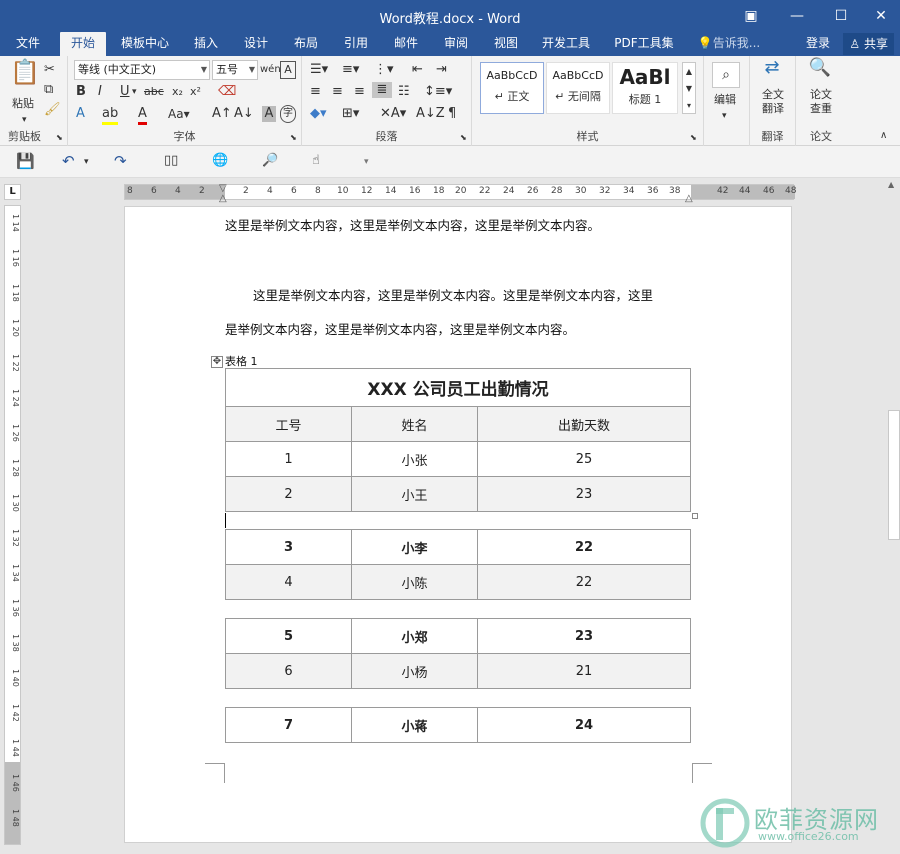 This screenshot has width=900, height=854. I want to click on touch-mode-icon: ☝, so click(316, 161).